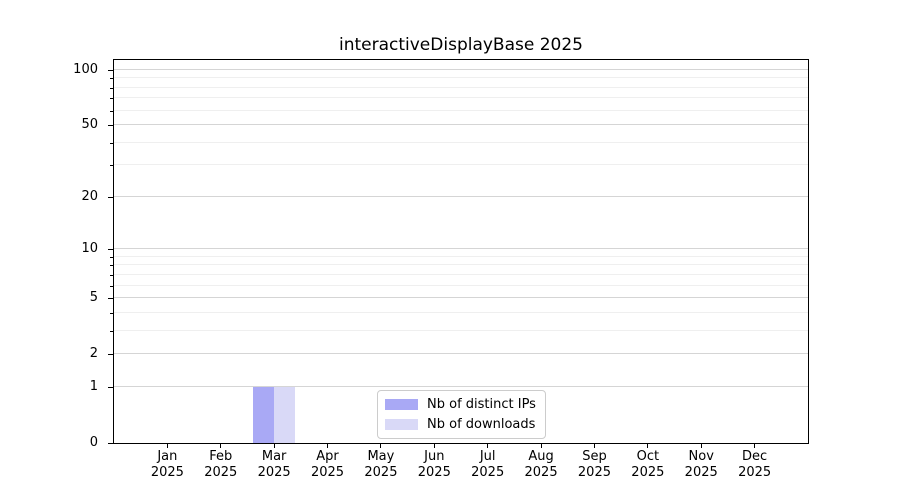 This screenshot has height=500, width=900. What do you see at coordinates (93, 386) in the screenshot?
I see `y-tick-label: 1` at bounding box center [93, 386].